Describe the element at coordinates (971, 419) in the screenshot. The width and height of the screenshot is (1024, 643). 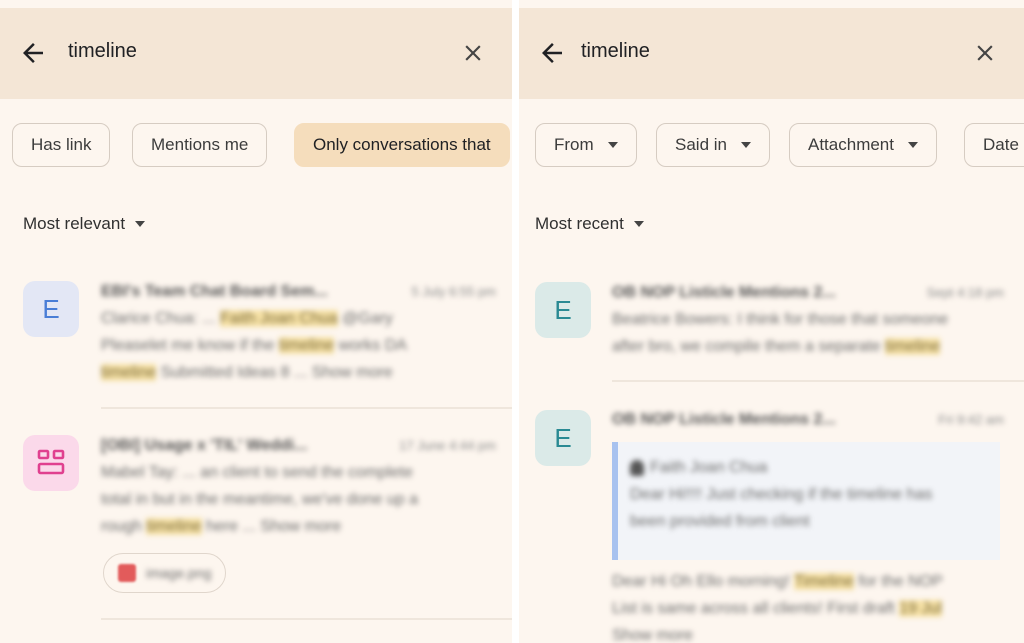
I see `timestamp: Fri 9:42 am` at that location.